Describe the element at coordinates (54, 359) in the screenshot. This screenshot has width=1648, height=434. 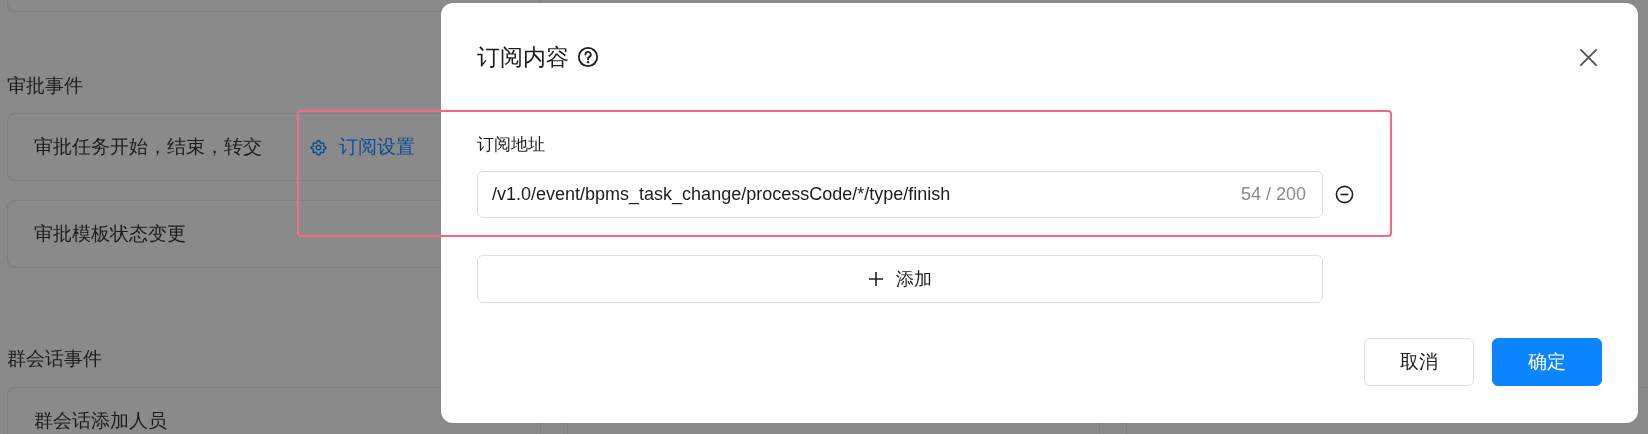
I see `section-heading: 群会话事件` at that location.